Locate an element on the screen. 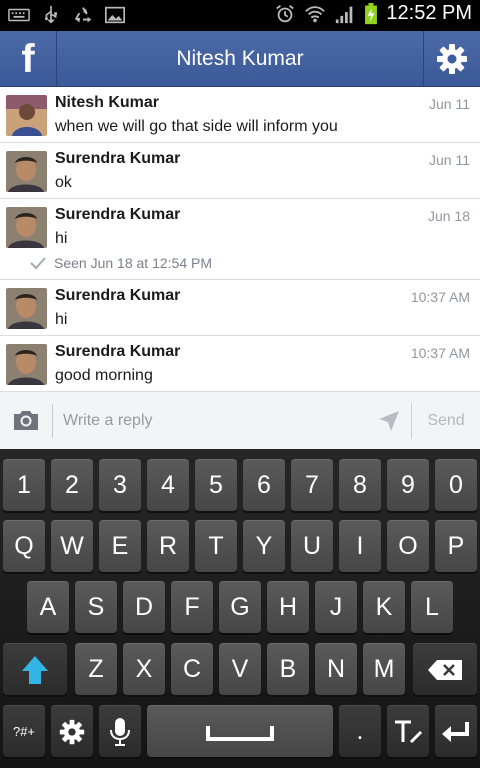 This screenshot has height=768, width=480. key-7: 7 is located at coordinates (312, 485).